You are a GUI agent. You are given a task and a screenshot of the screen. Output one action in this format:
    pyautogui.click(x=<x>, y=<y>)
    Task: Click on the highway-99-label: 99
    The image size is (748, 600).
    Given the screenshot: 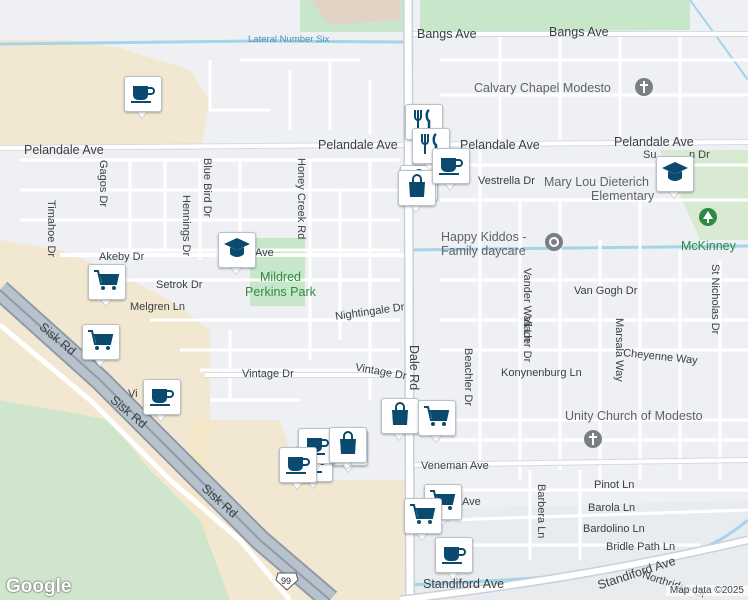 What is the action you would take?
    pyautogui.click(x=286, y=581)
    